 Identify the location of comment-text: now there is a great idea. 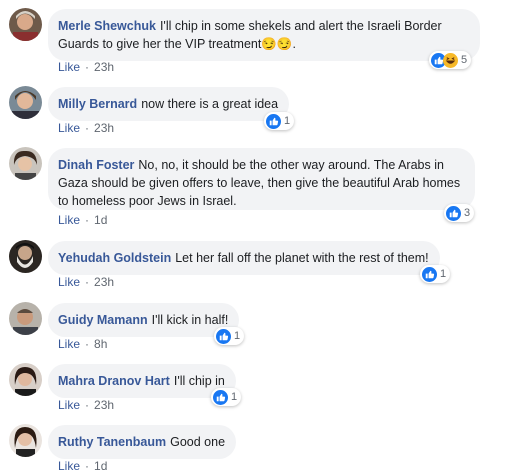
(210, 104).